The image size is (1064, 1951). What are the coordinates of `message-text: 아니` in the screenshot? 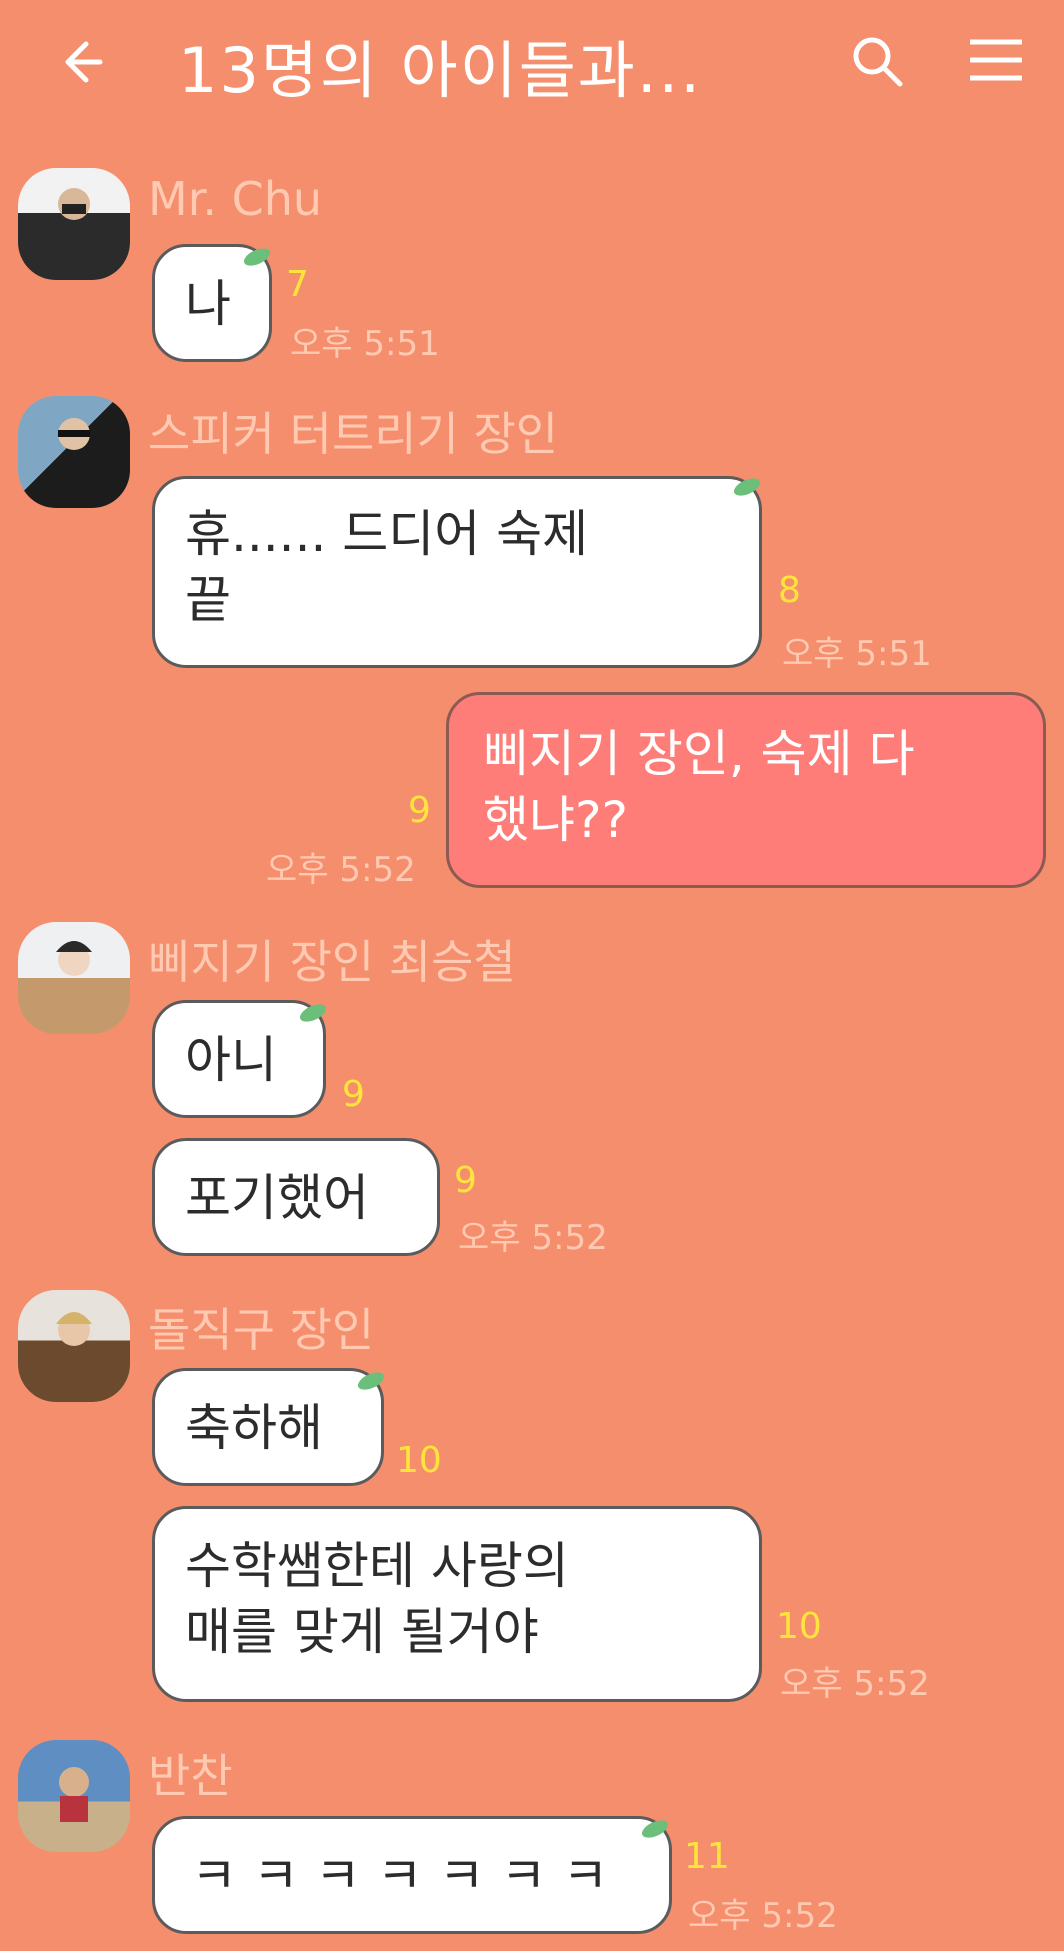 It's located at (231, 1060).